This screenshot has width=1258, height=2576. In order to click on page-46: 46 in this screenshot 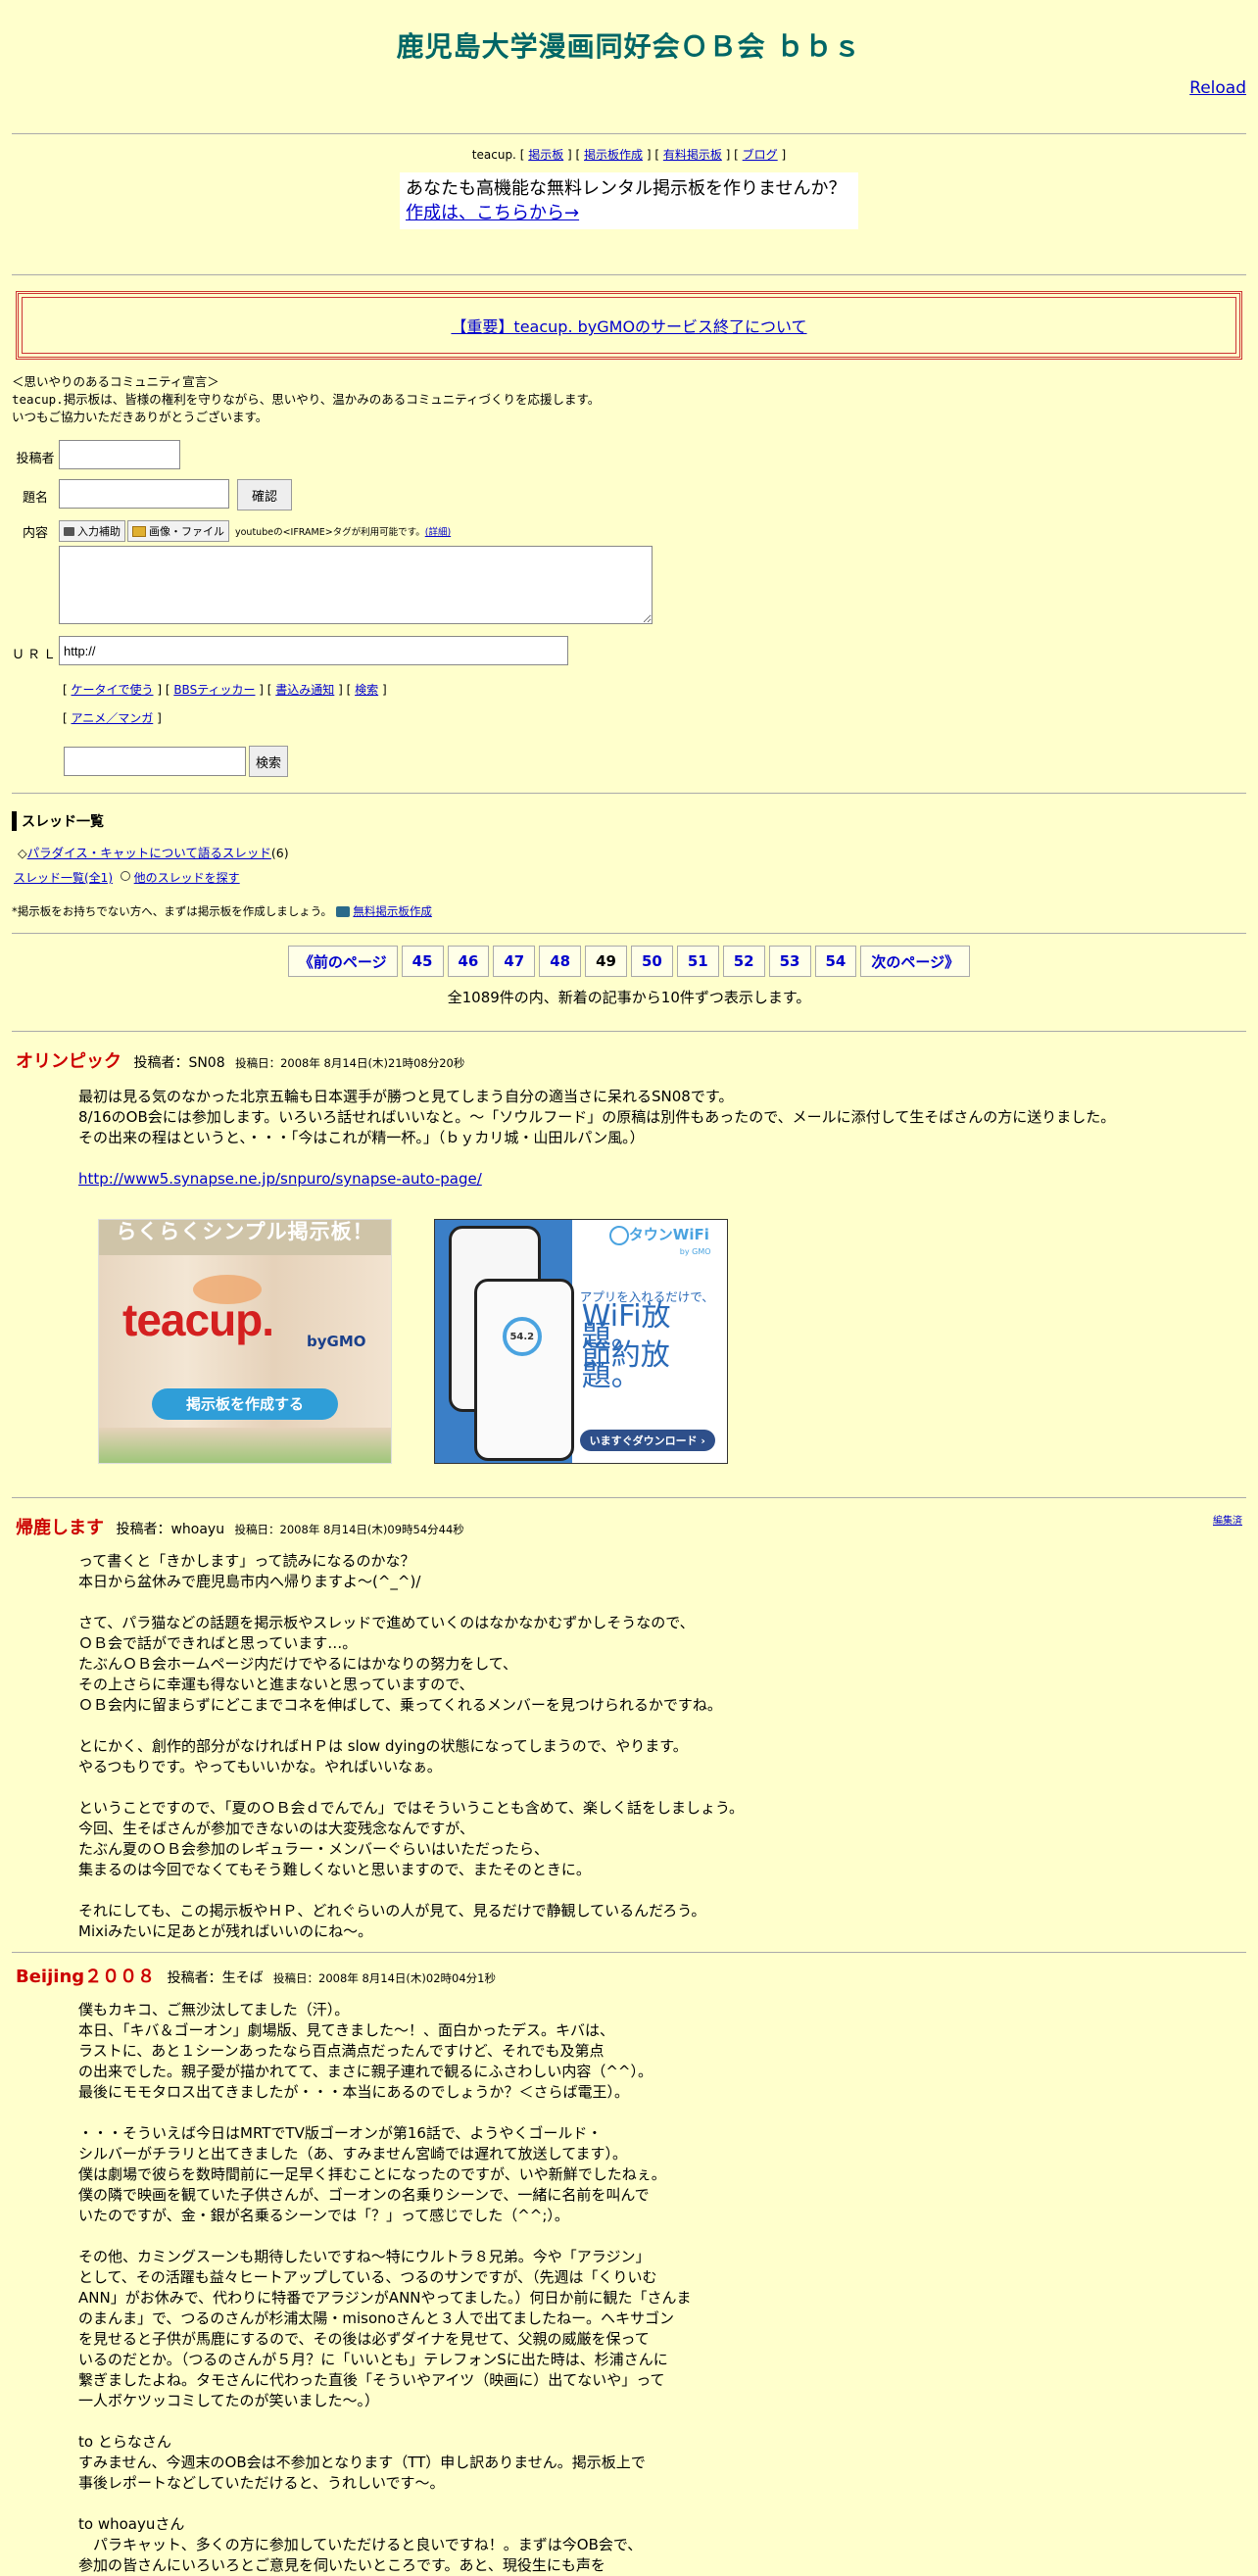, I will do `click(468, 961)`.